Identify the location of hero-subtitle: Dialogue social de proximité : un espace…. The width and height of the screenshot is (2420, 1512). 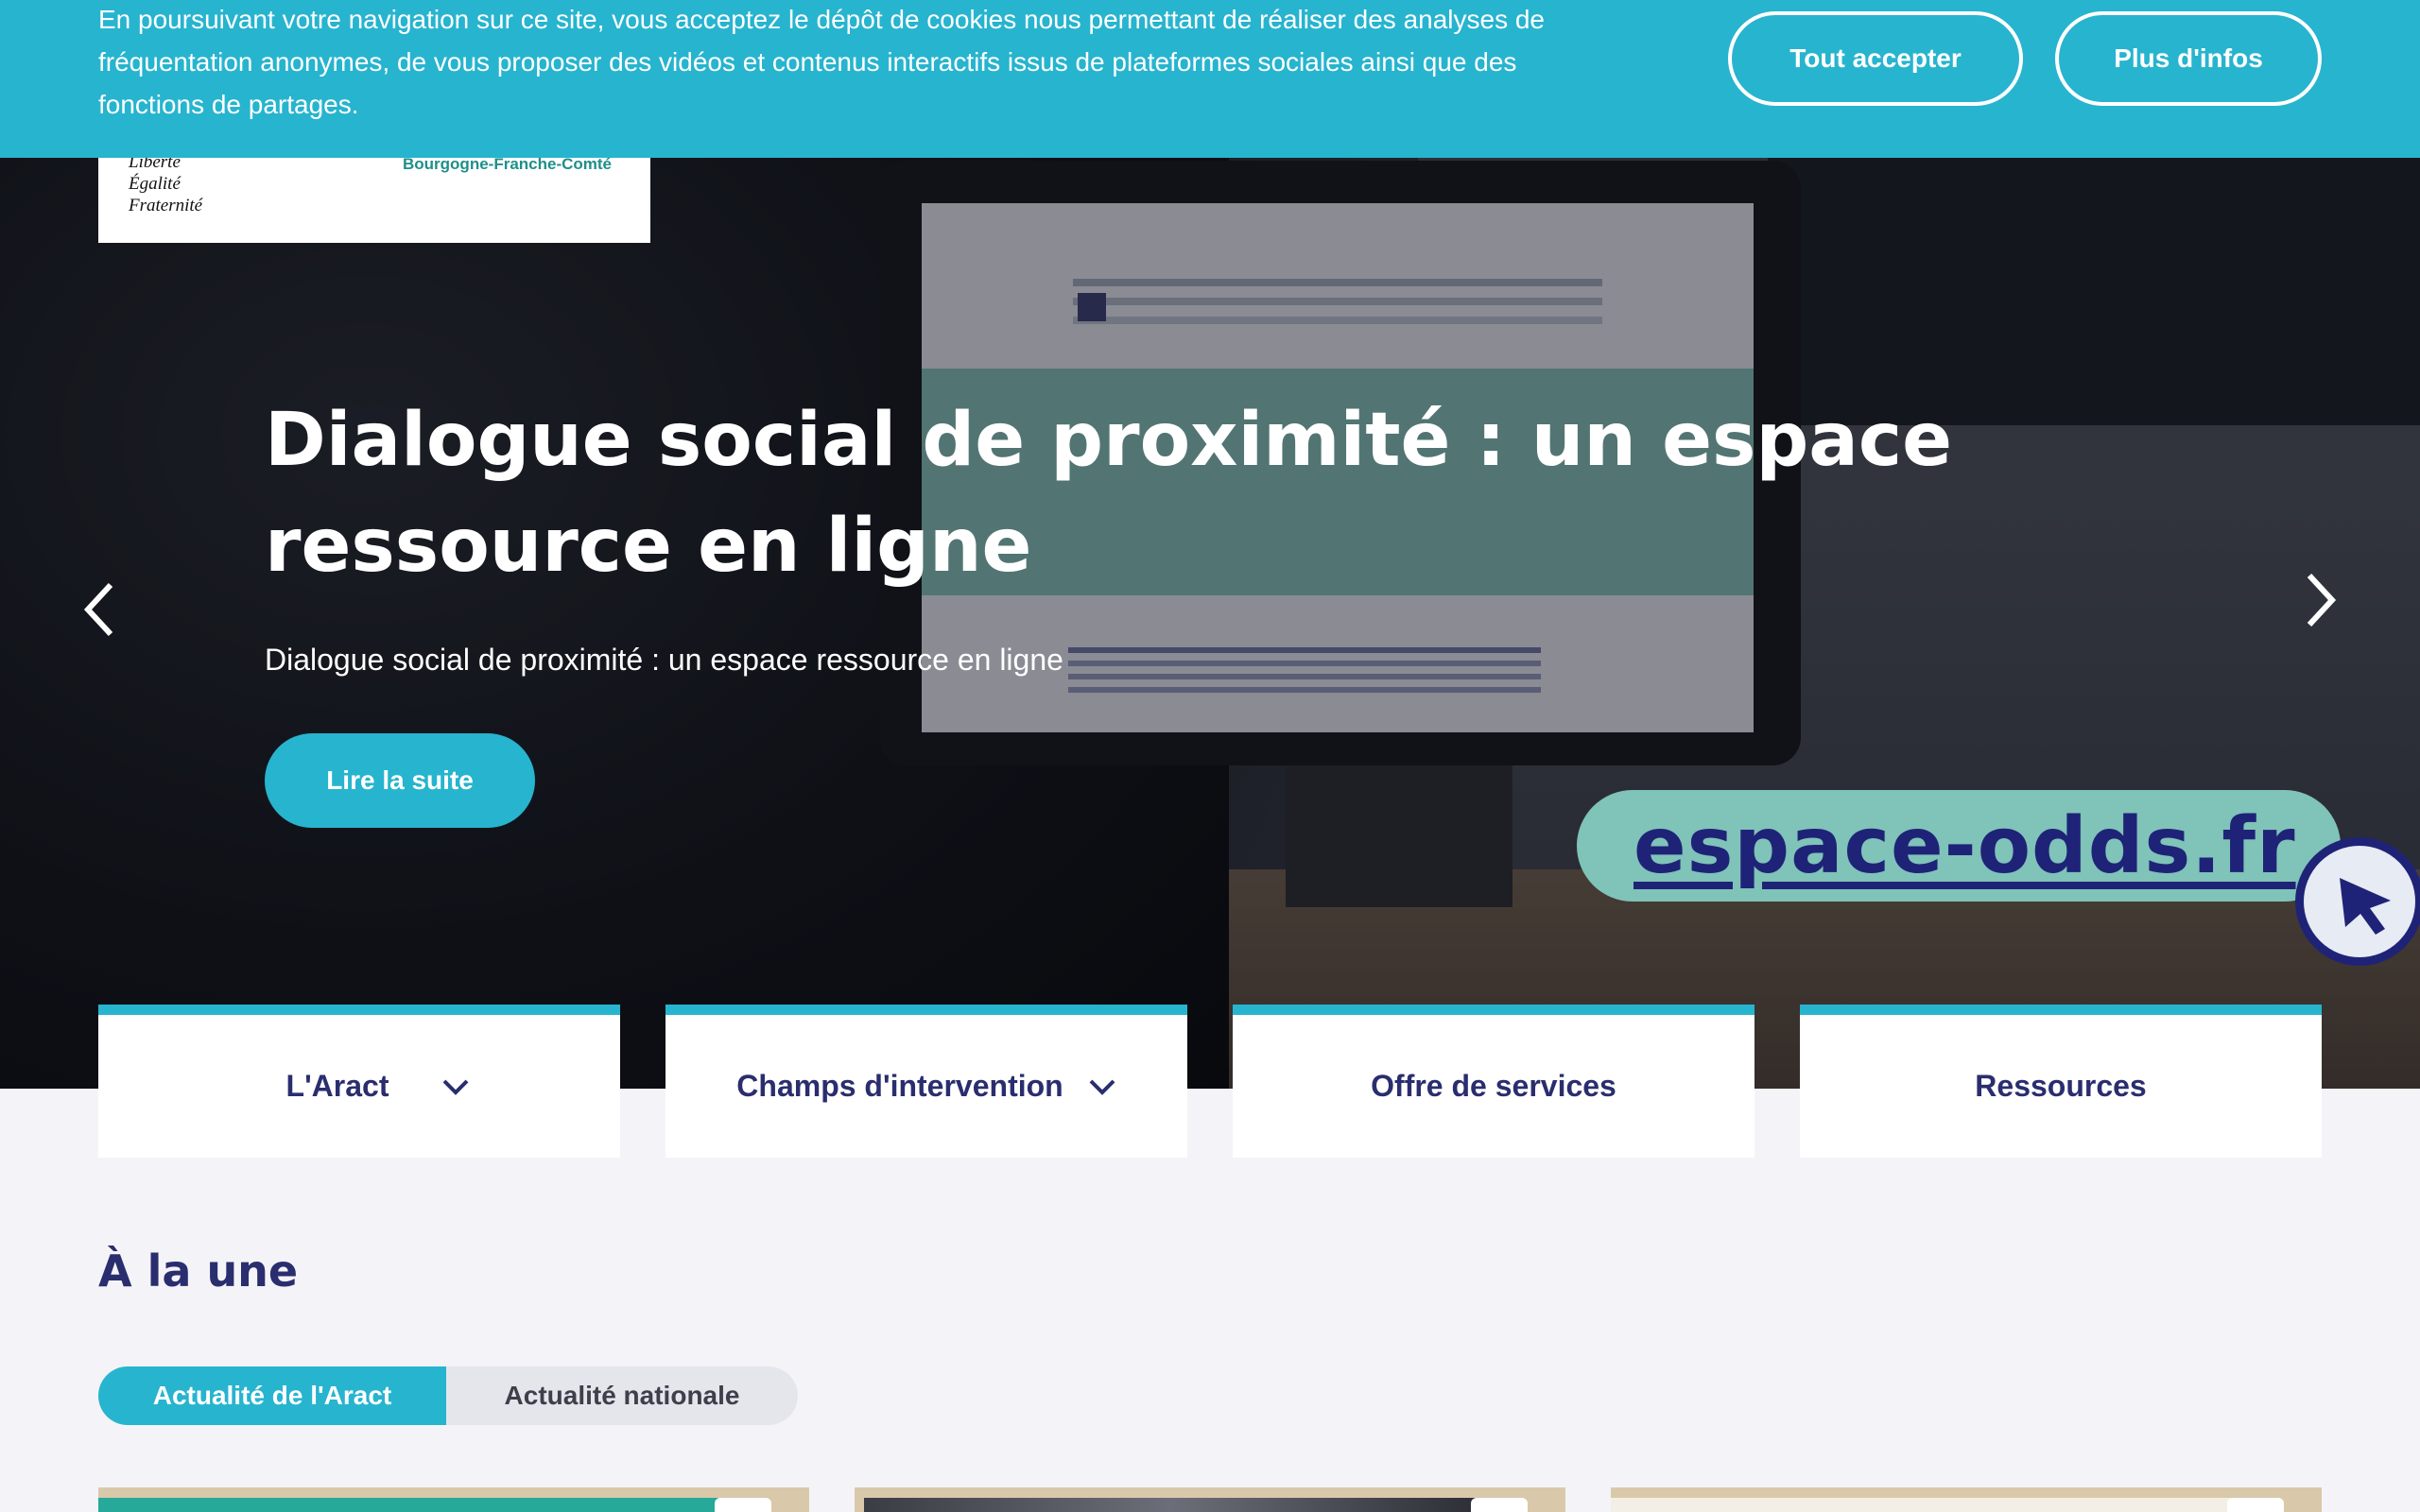
(664, 660).